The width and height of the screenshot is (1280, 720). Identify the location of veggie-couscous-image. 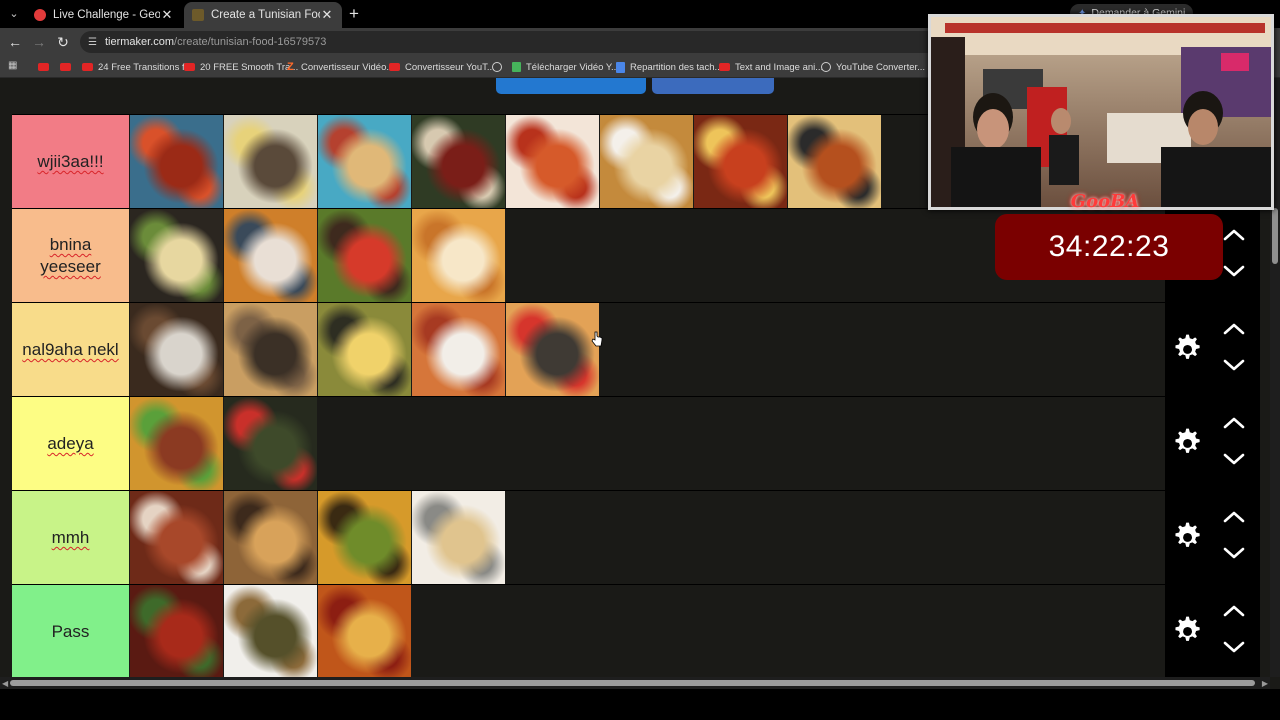
(364, 537).